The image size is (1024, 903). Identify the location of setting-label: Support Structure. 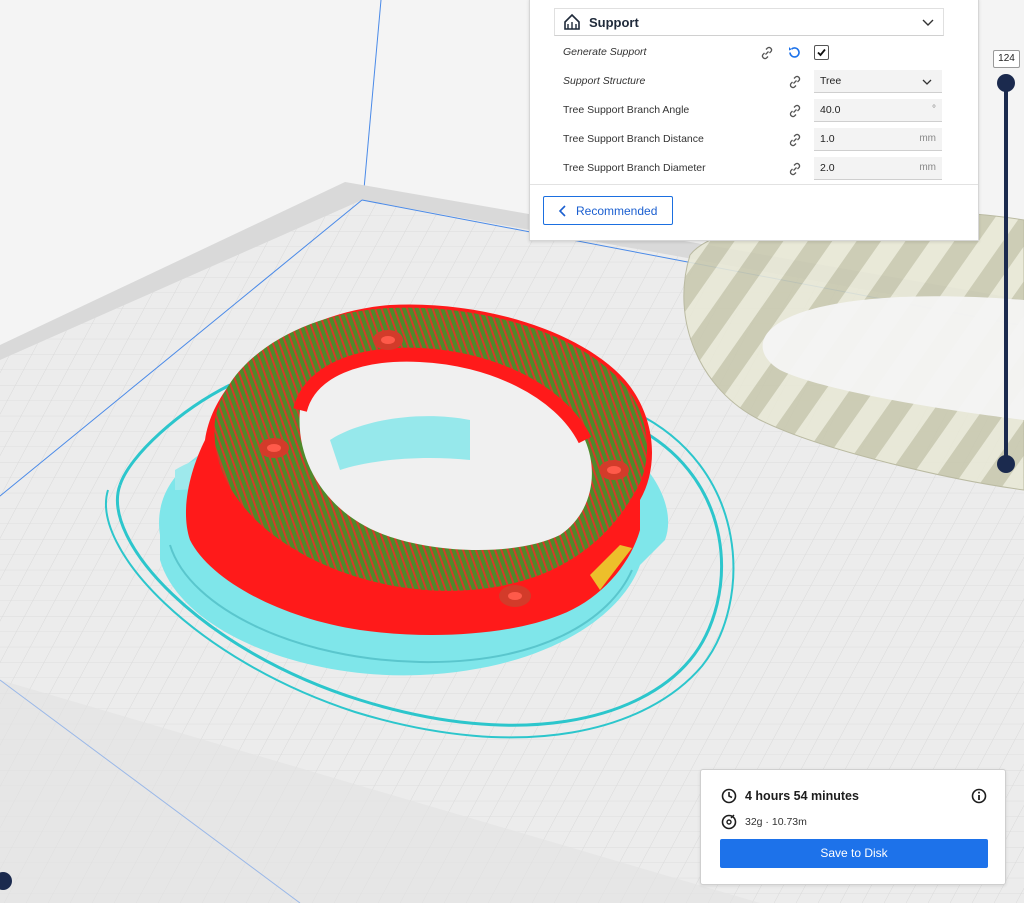
(604, 81).